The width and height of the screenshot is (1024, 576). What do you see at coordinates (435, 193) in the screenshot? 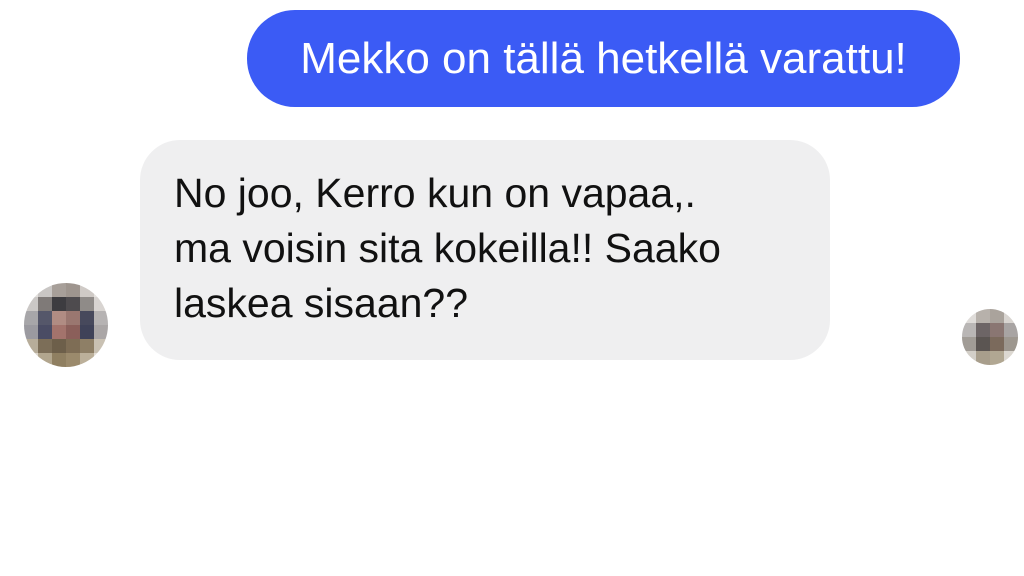
I see `incoming-message-line: No joo, Kerro kun on vapaa,.` at bounding box center [435, 193].